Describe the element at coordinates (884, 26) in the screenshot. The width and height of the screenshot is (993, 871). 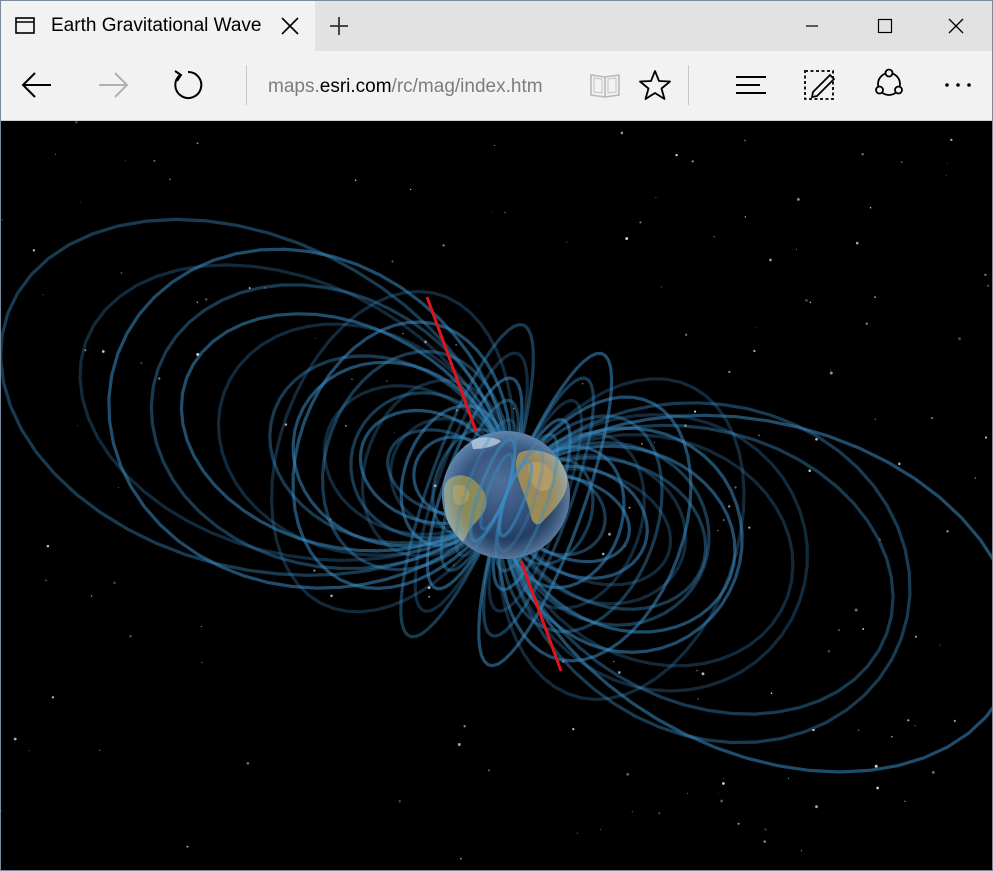
I see `maximize-icon` at that location.